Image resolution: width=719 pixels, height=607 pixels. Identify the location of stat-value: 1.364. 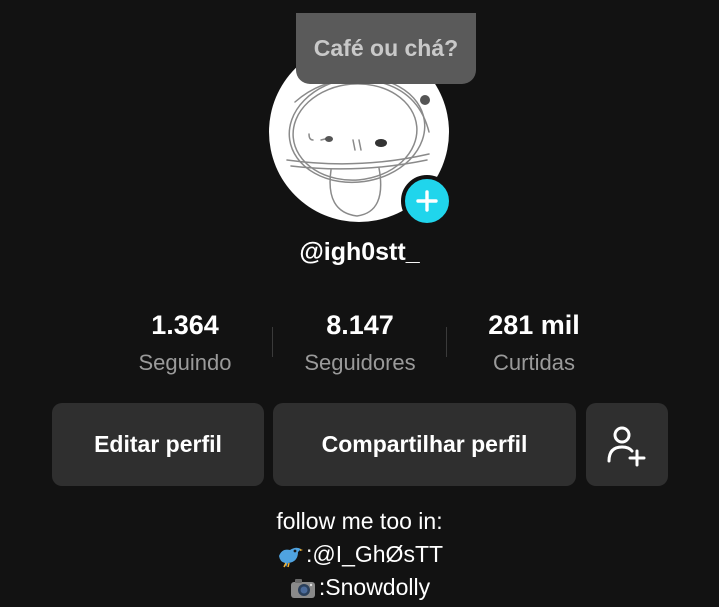
(185, 325).